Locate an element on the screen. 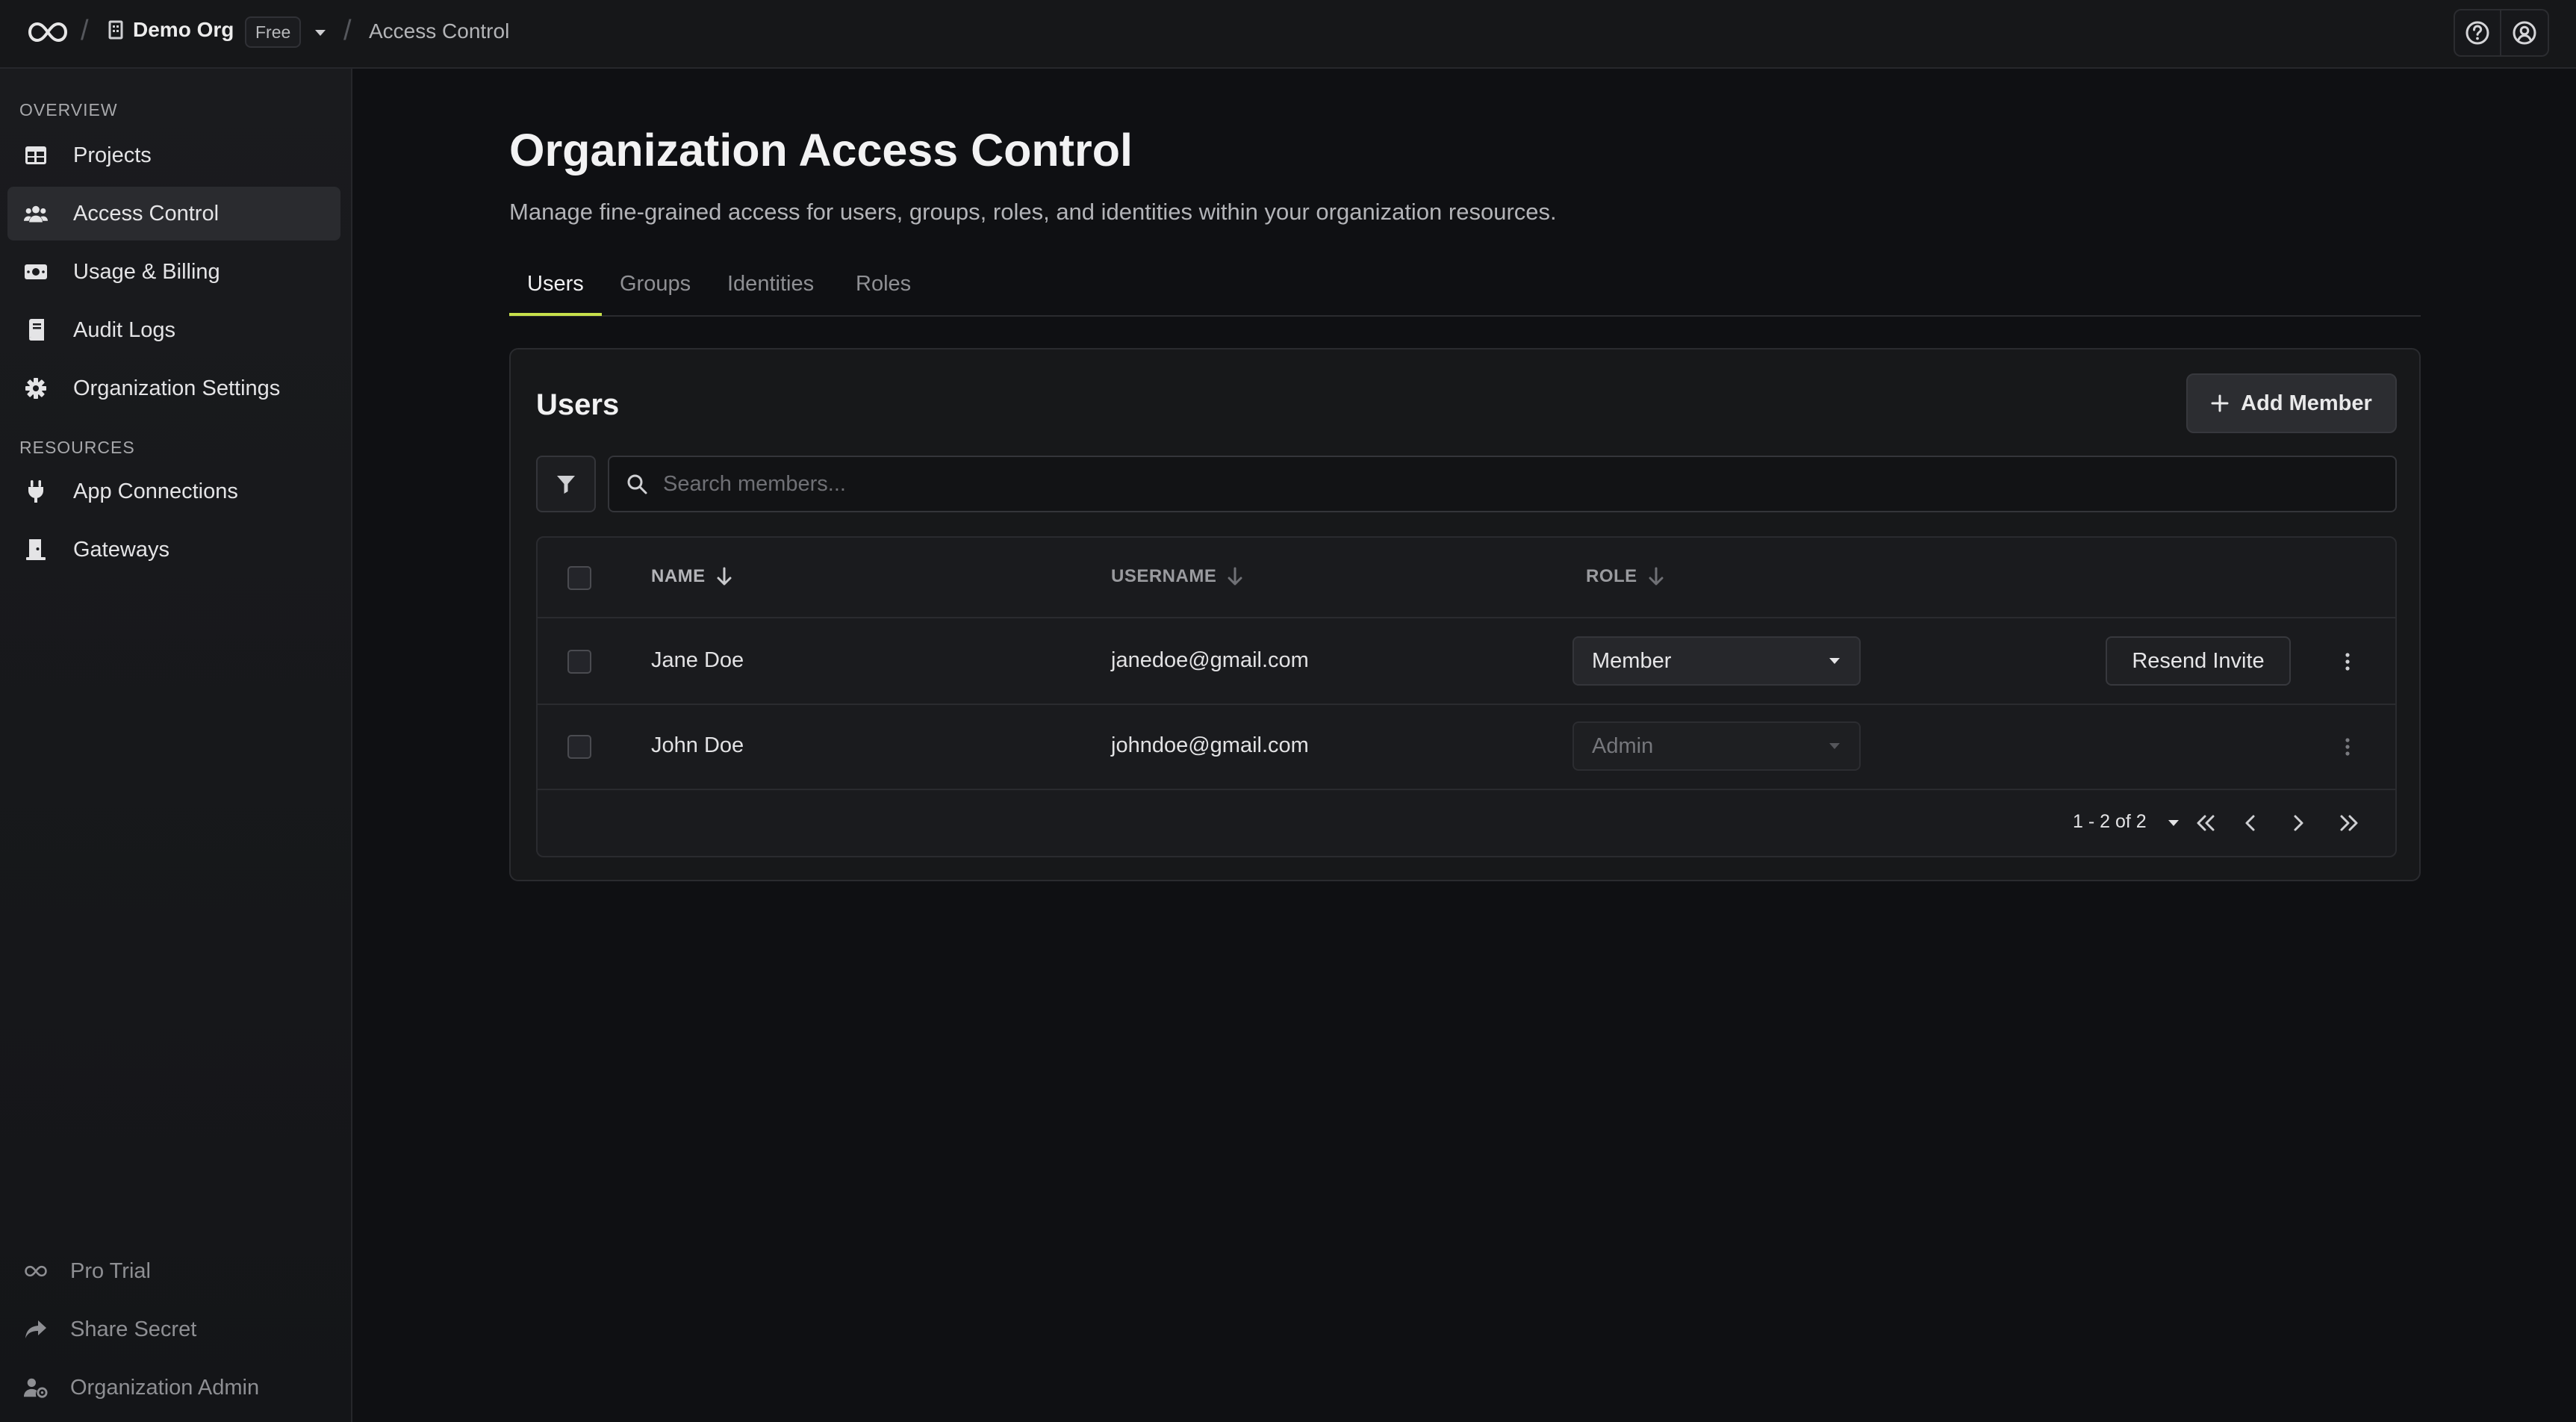 Image resolution: width=2576 pixels, height=1422 pixels. page-title: Organization Access Control is located at coordinates (821, 150).